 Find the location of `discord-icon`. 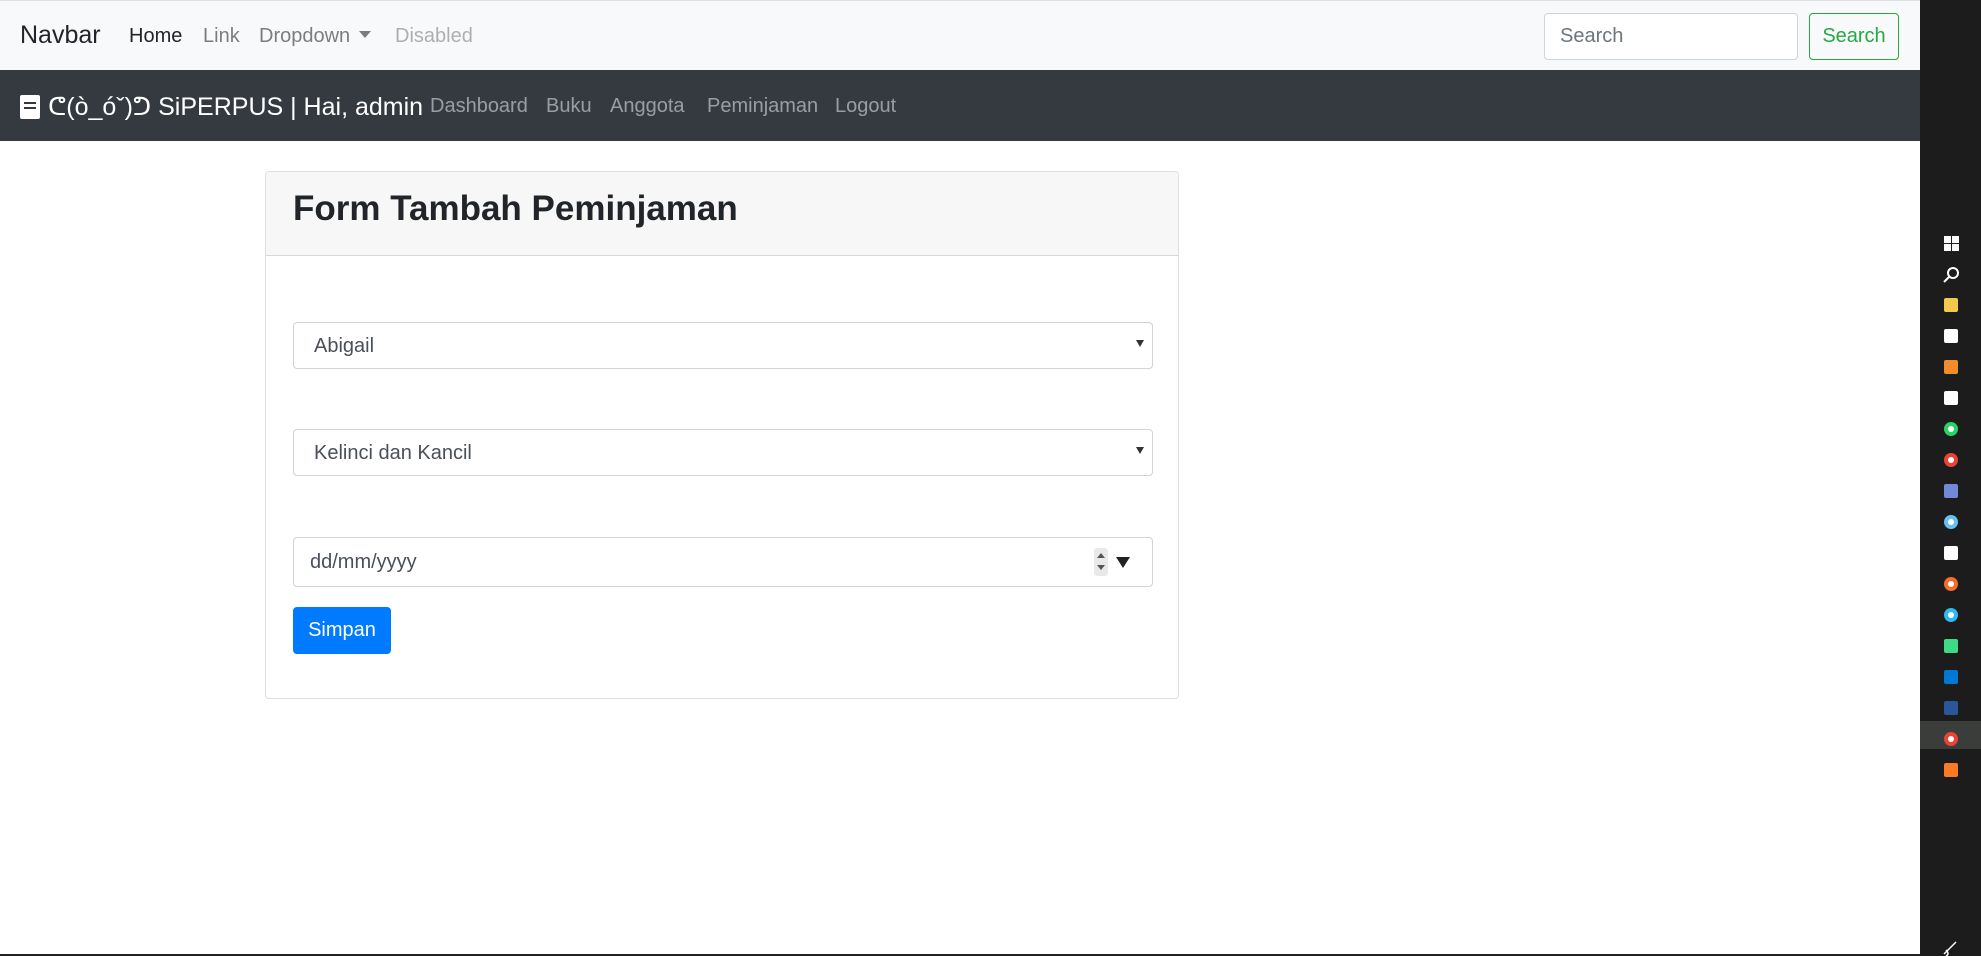

discord-icon is located at coordinates (1951, 491).